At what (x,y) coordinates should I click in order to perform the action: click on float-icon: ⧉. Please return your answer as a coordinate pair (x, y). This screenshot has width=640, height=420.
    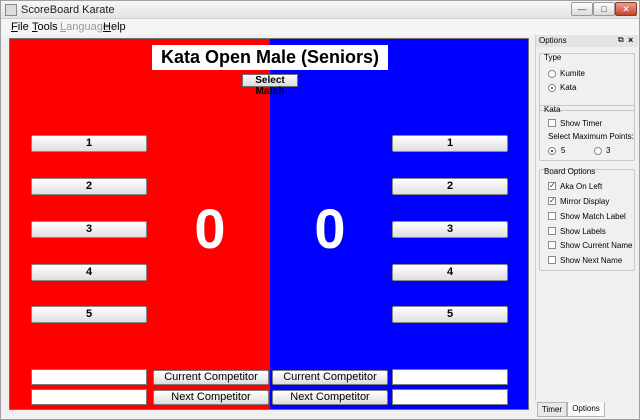
    Looking at the image, I should click on (621, 40).